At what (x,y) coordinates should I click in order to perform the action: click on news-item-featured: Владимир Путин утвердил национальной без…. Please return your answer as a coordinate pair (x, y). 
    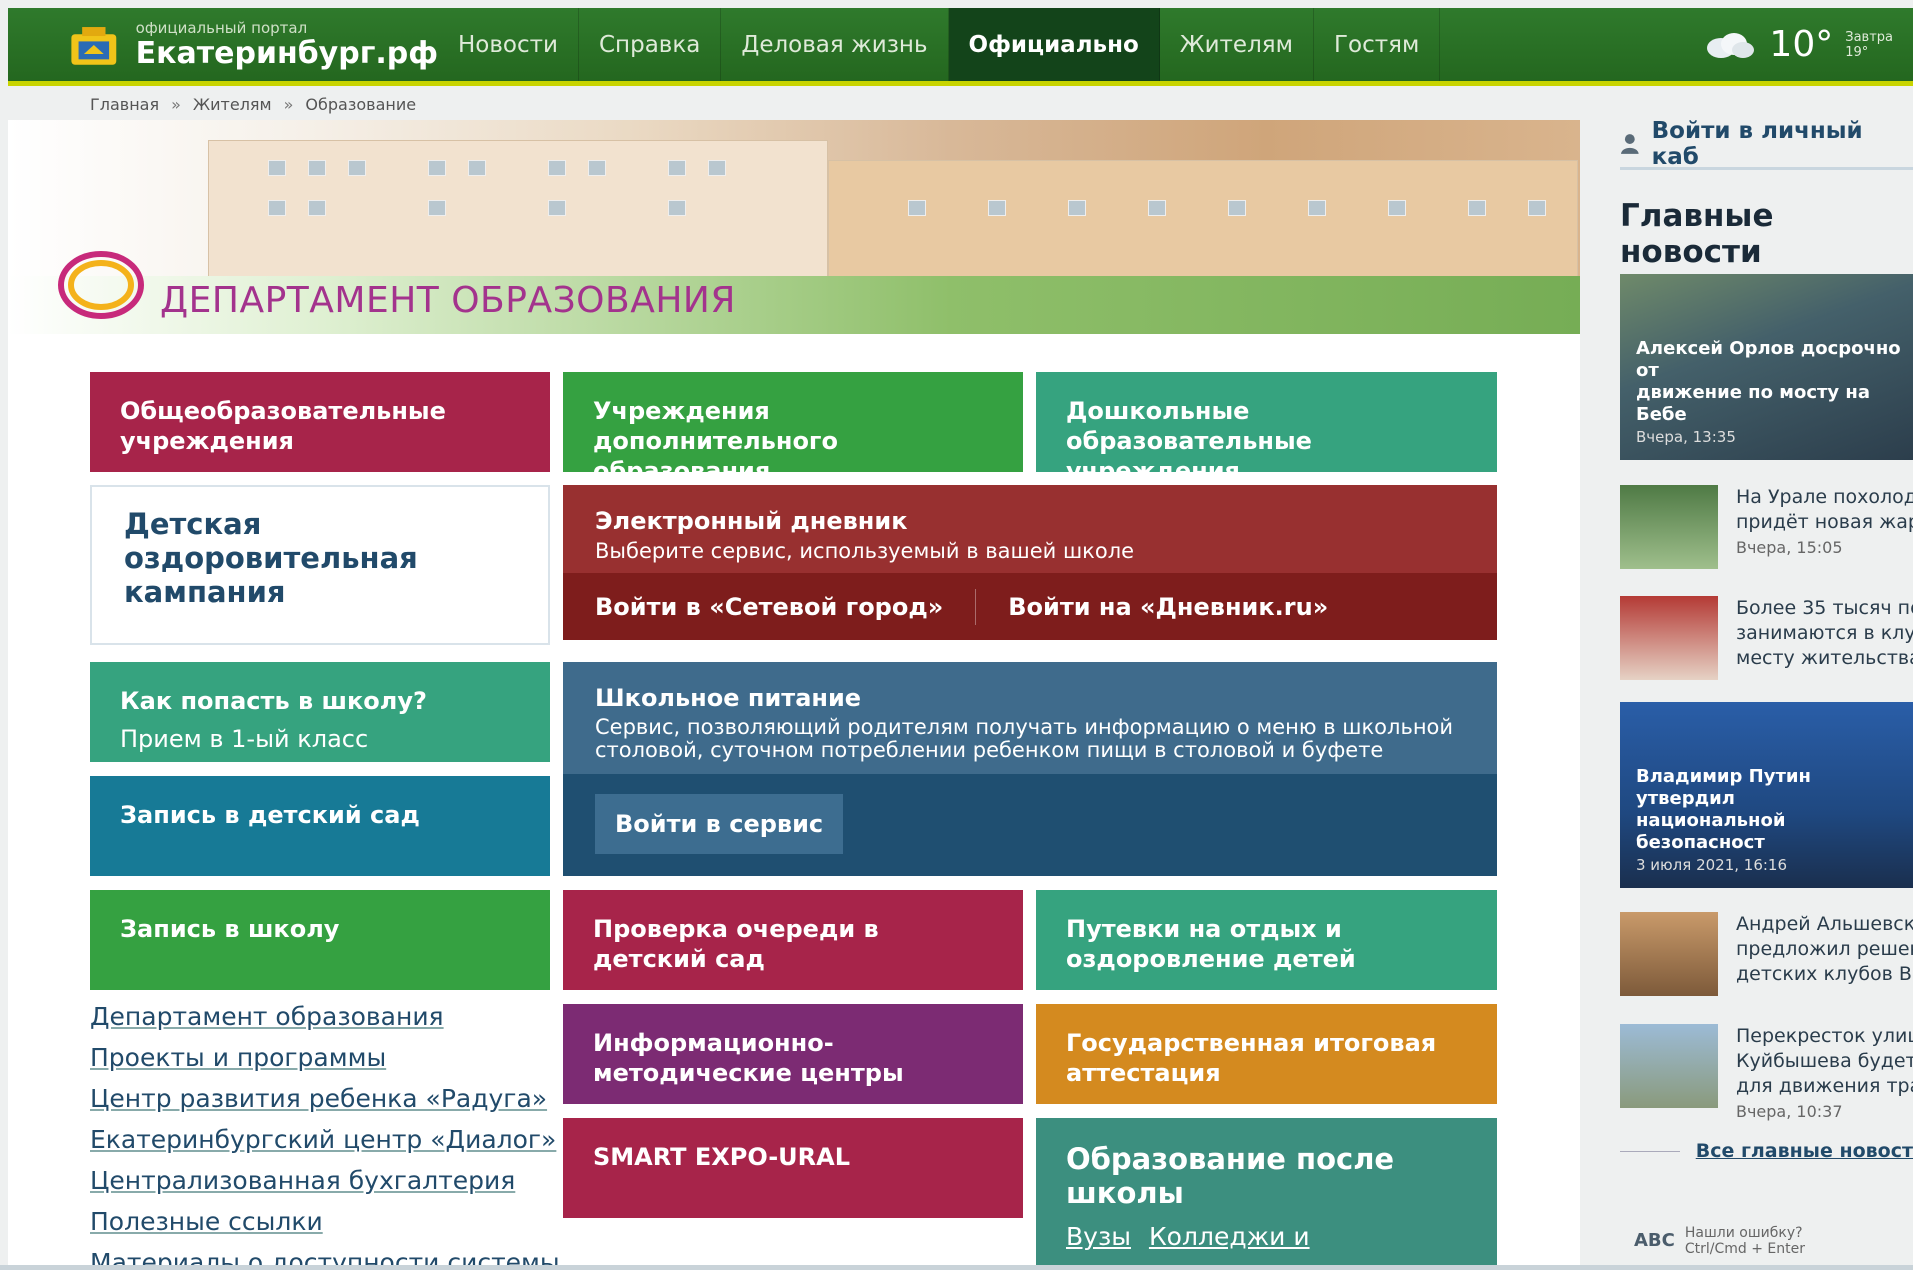
    Looking at the image, I should click on (1766, 795).